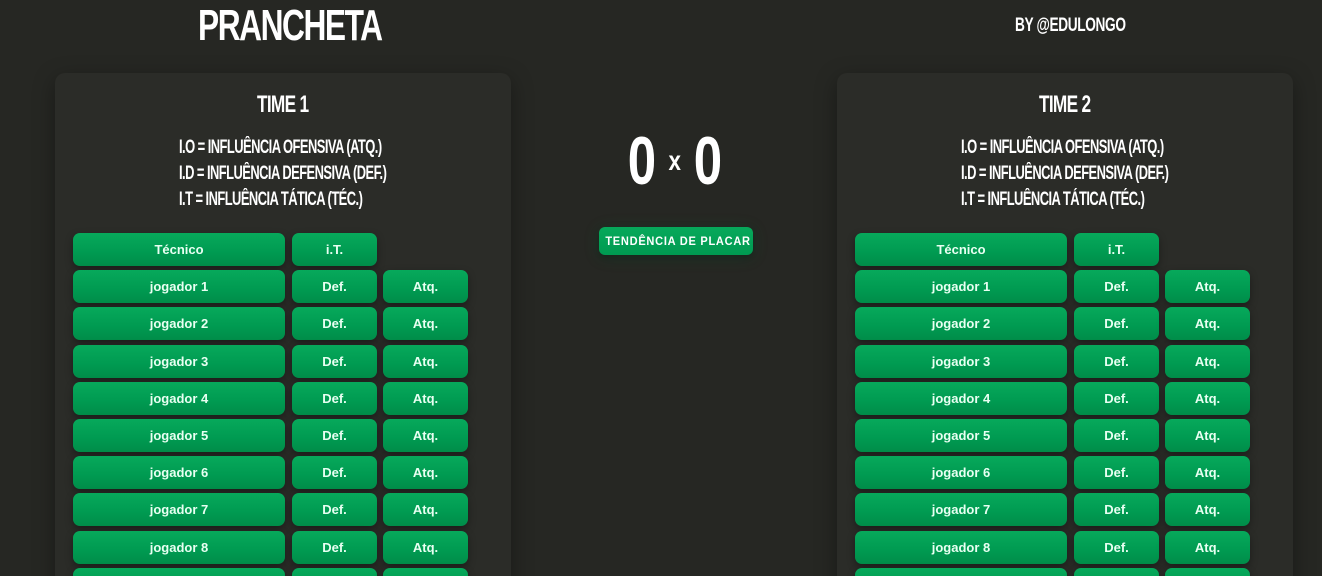 This screenshot has width=1322, height=576. I want to click on team-1-name: TIME 1, so click(283, 105).